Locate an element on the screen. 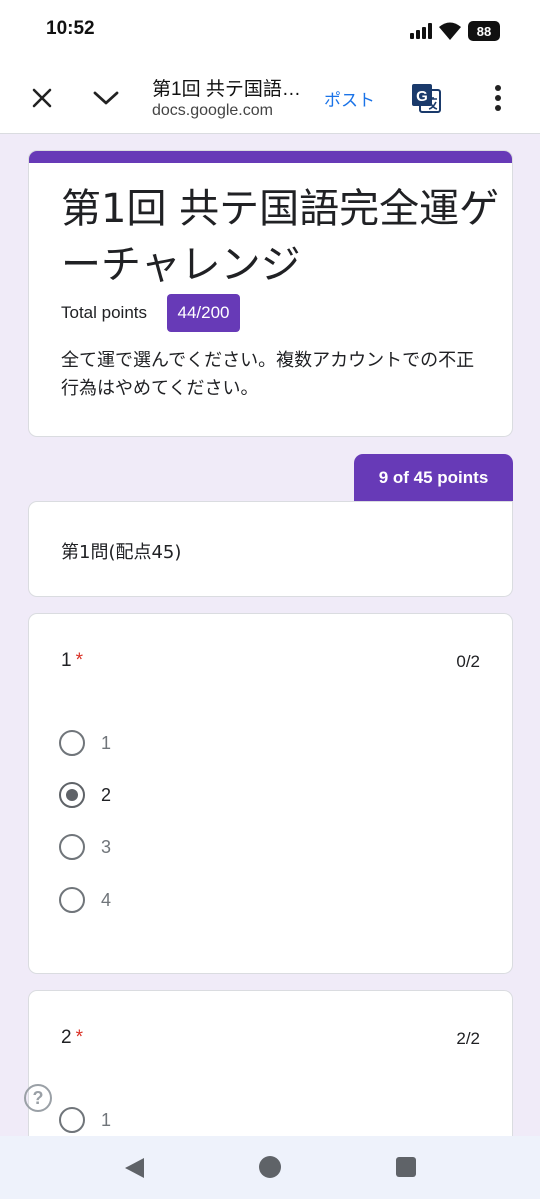 Image resolution: width=540 pixels, height=1199 pixels. option-label: 2 is located at coordinates (106, 794).